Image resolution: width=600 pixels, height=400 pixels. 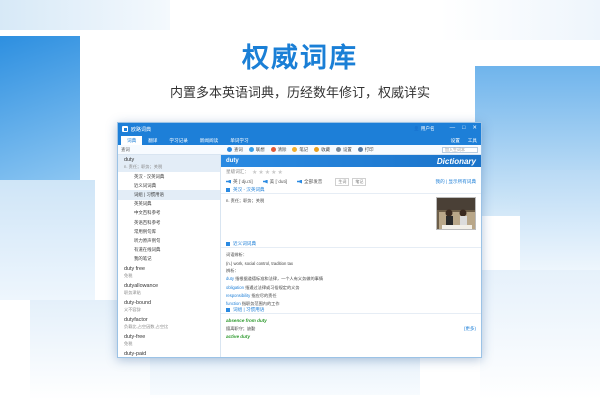 What do you see at coordinates (244, 243) in the screenshot?
I see `section-title: 近义词词典` at bounding box center [244, 243].